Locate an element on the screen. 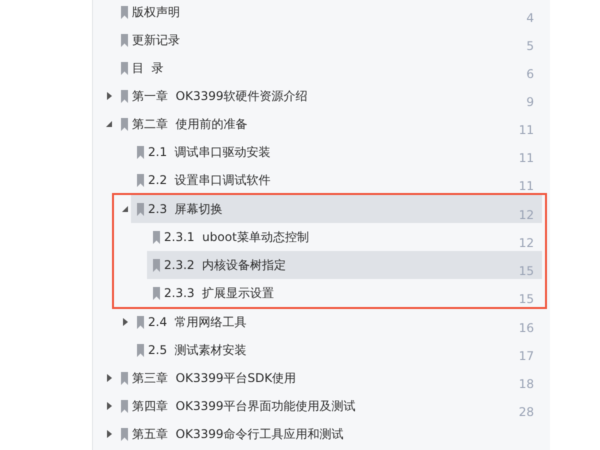 This screenshot has height=450, width=600. outline-item: 第二章 使用前的准备 11 is located at coordinates (328, 124).